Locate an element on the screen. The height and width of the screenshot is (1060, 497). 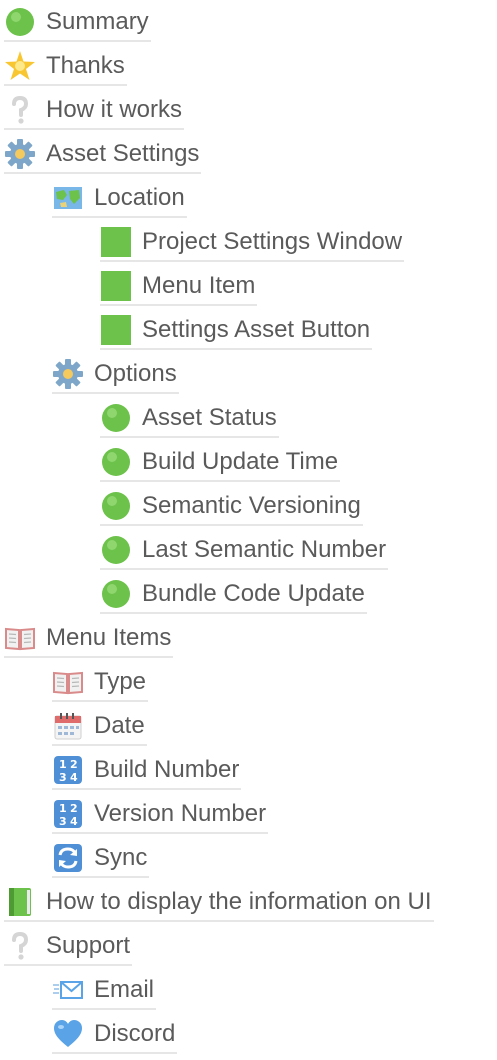
toc-link-menu-items: Menu Items is located at coordinates (89, 639).